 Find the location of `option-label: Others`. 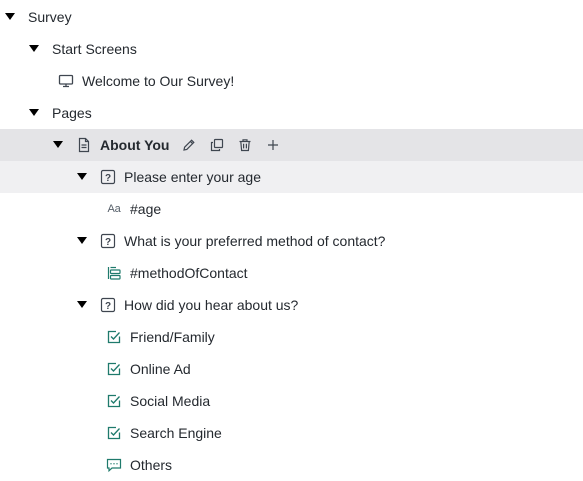

option-label: Others is located at coordinates (151, 465).